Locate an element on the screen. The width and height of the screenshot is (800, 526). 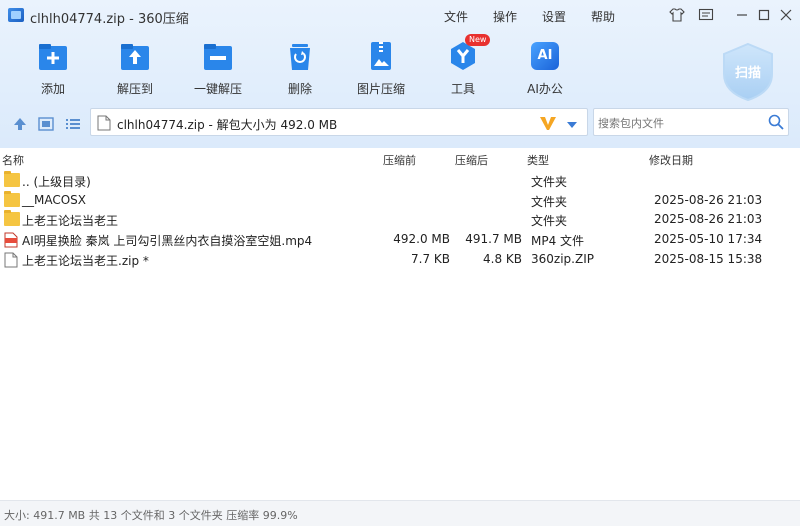
new-badge: New is located at coordinates (478, 40).